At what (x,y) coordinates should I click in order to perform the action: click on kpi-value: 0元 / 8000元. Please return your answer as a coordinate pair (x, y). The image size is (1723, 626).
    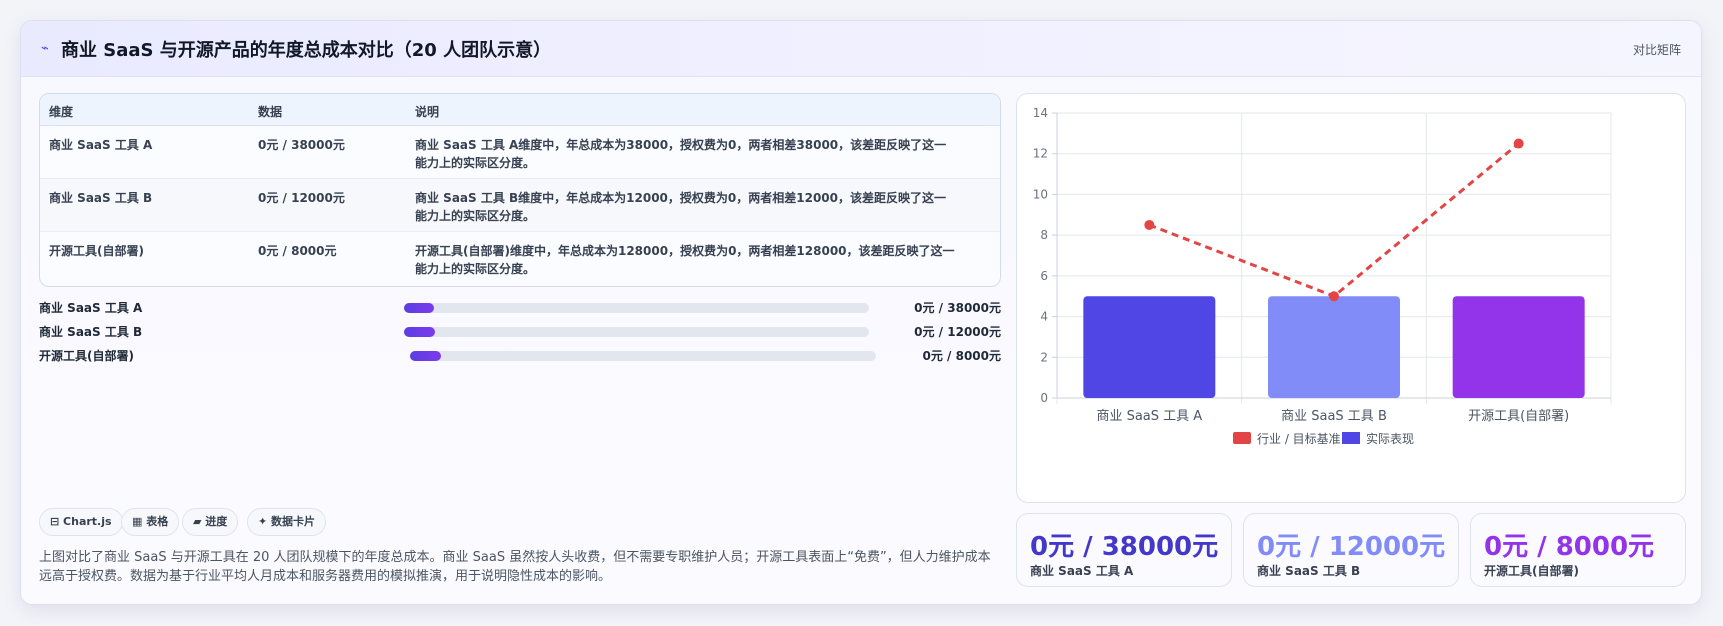
    Looking at the image, I should click on (1569, 547).